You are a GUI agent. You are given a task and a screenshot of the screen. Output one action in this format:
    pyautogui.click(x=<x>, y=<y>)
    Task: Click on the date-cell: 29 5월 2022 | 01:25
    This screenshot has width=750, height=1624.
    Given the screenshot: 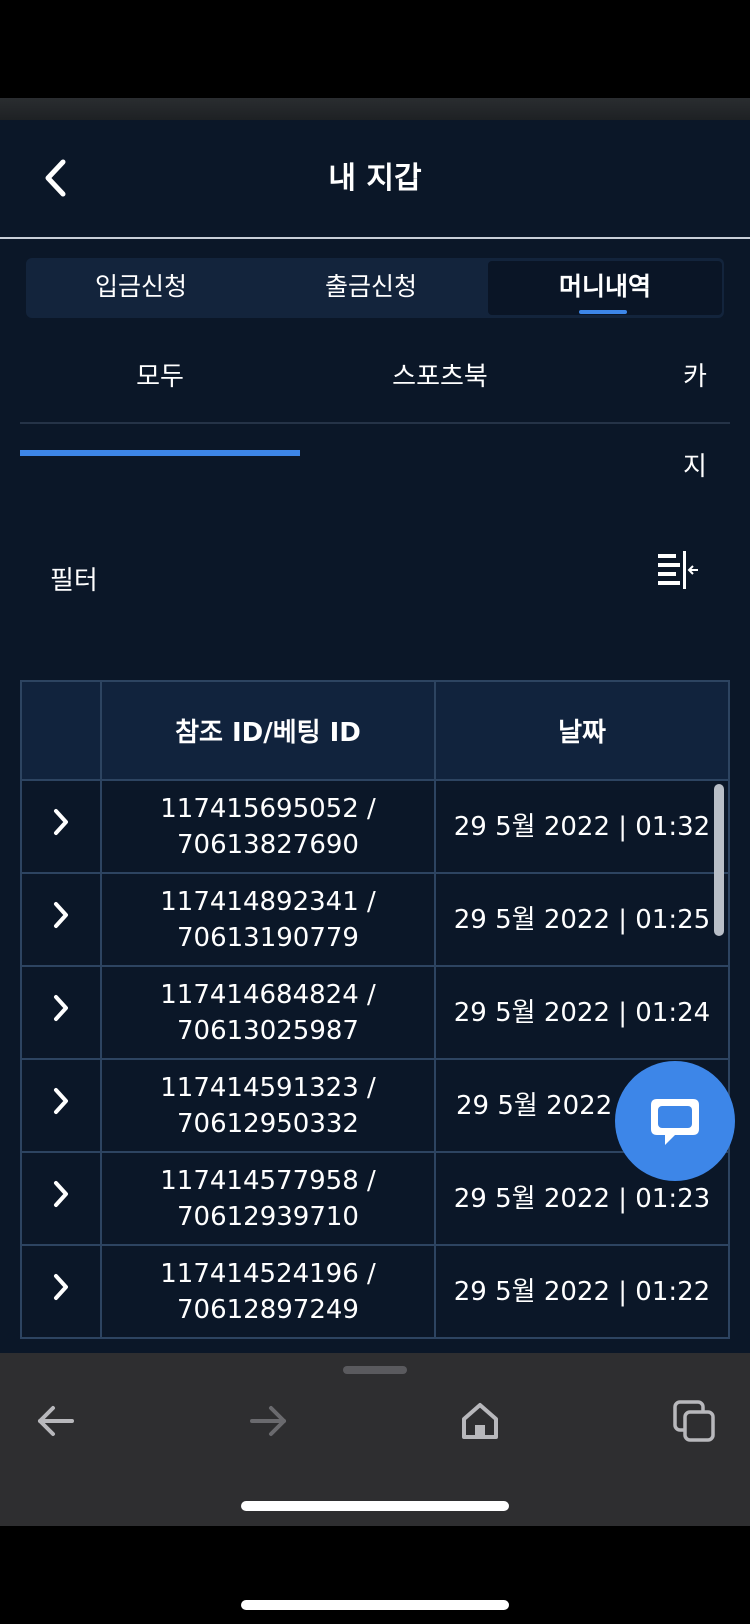 What is the action you would take?
    pyautogui.click(x=582, y=919)
    